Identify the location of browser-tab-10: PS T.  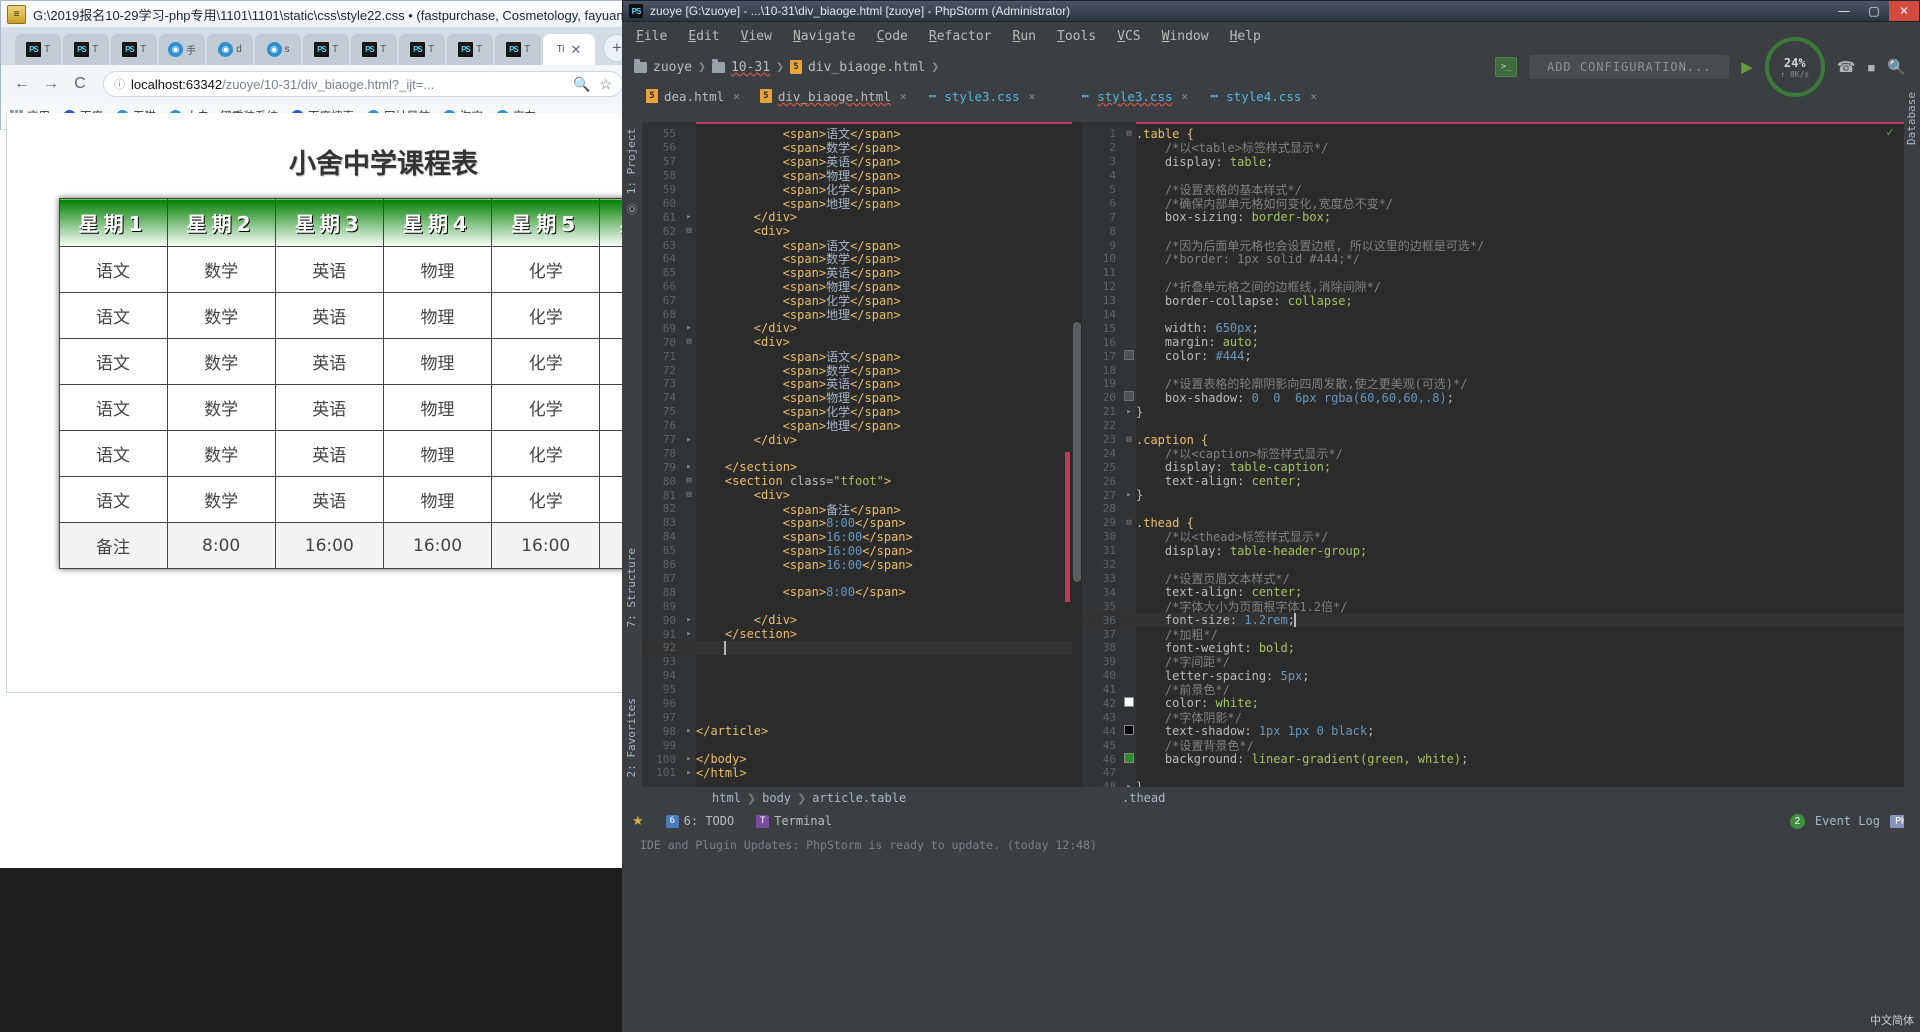
(518, 49).